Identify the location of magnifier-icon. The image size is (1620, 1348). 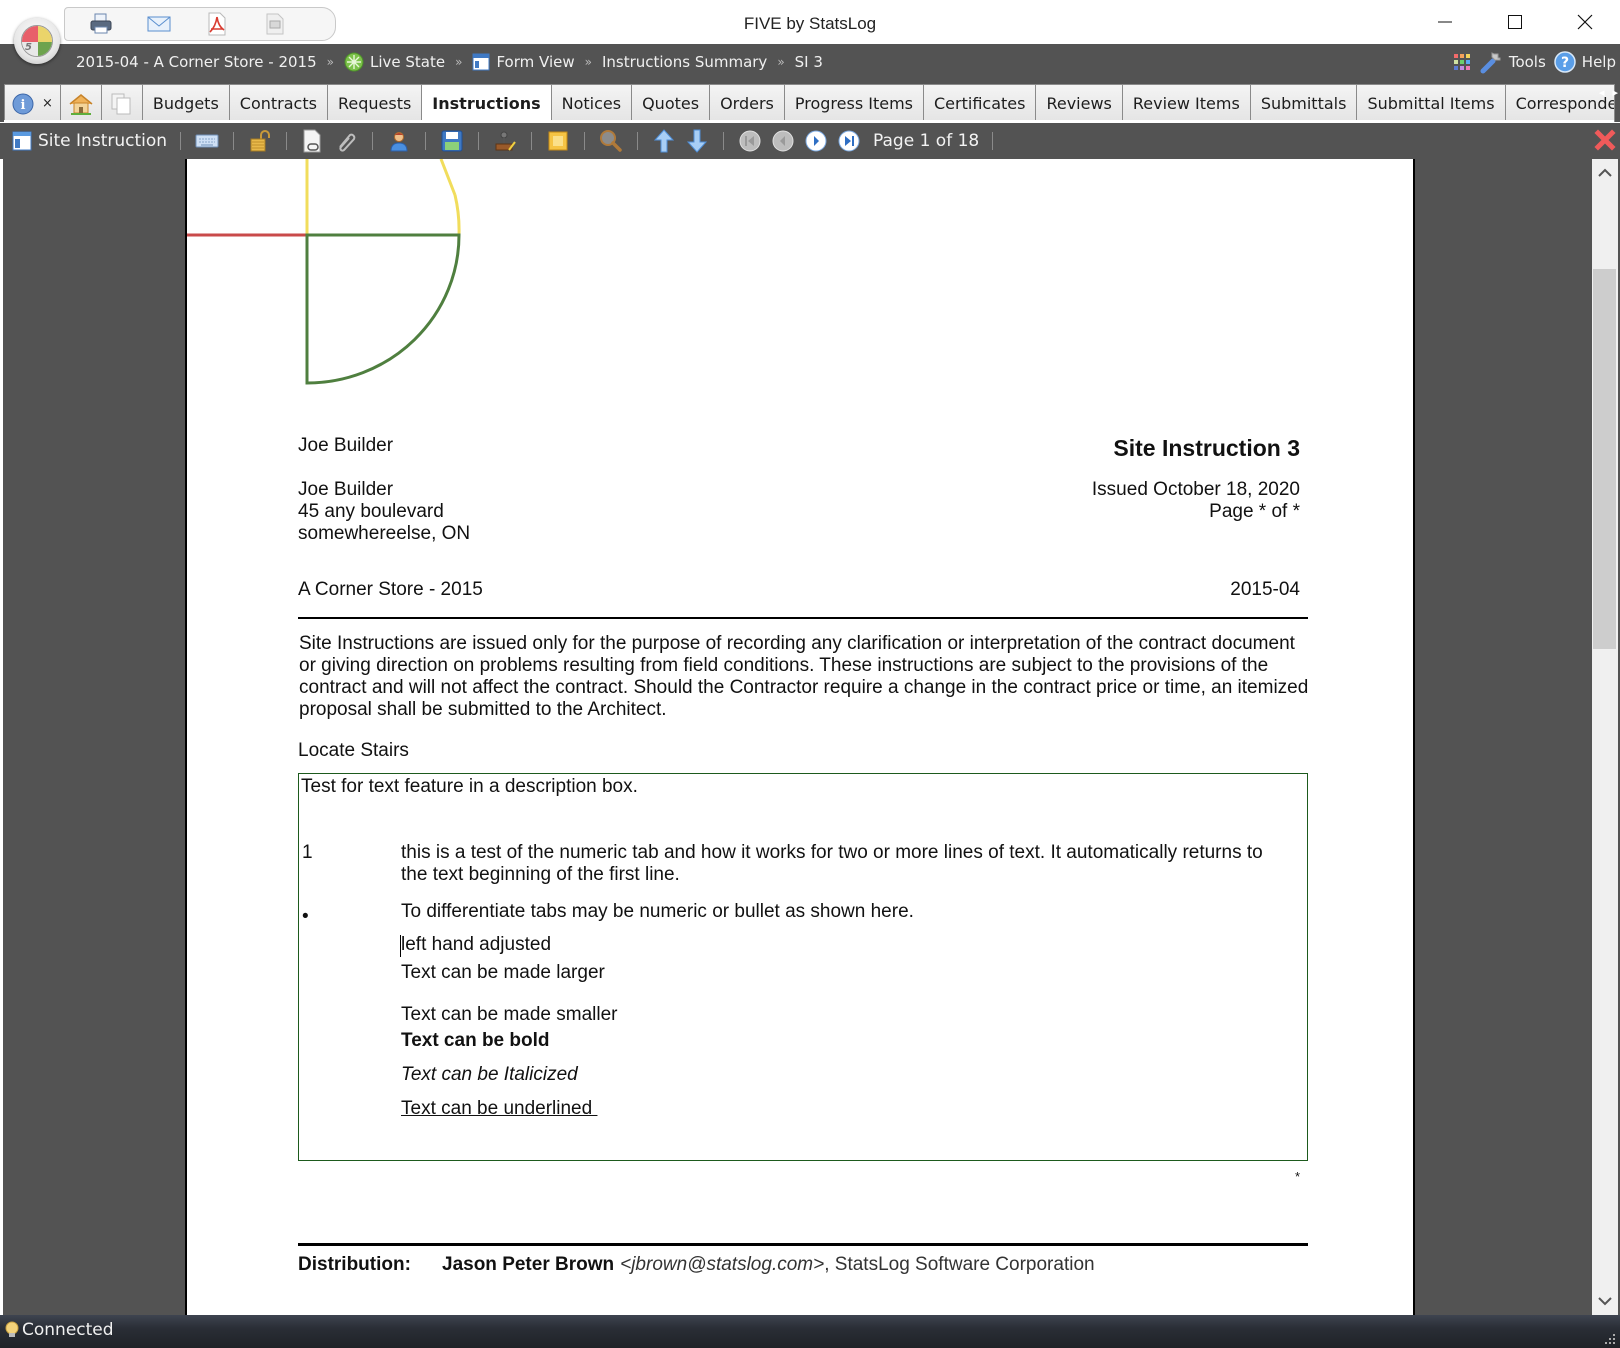
(611, 141).